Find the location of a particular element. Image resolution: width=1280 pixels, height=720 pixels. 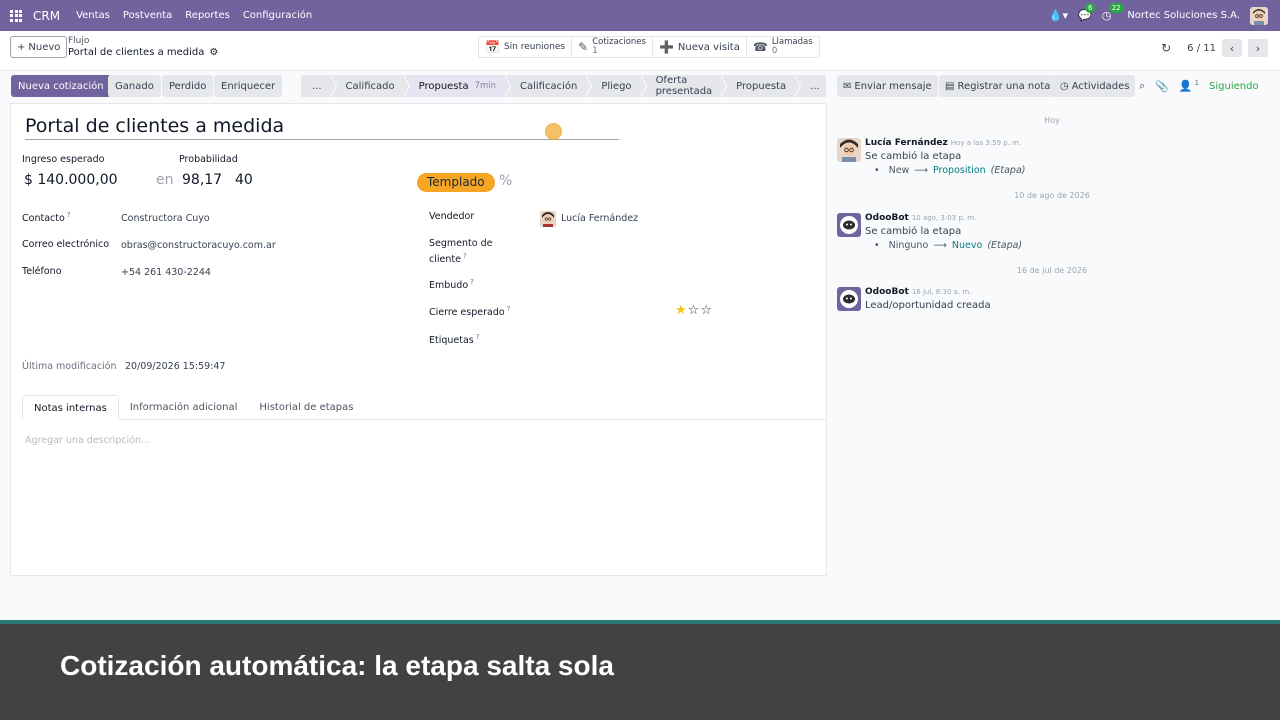

stage-label: Pliego is located at coordinates (616, 86).